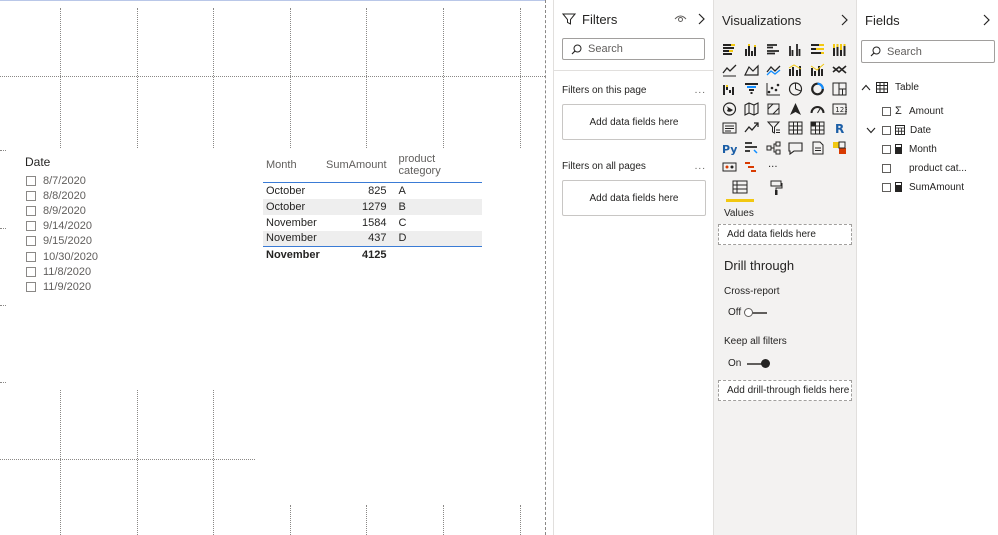 The image size is (998, 535). I want to click on slicer-item: 9/14/2020, so click(94, 226).